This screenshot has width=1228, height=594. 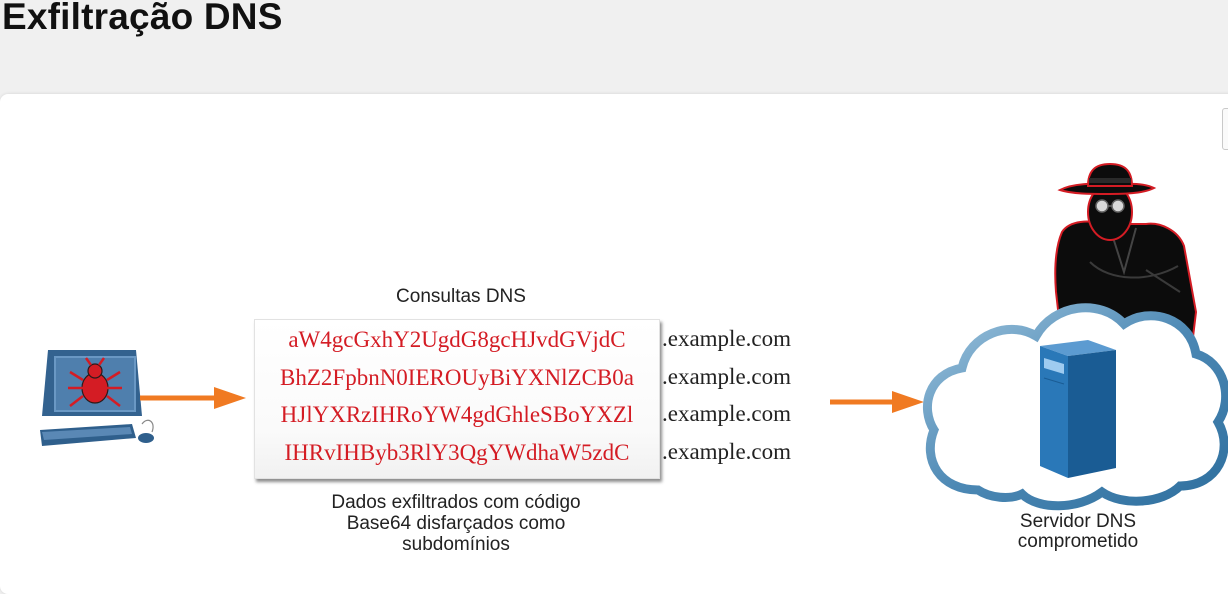 What do you see at coordinates (457, 377) in the screenshot?
I see `dns-query-2: BhZ2FpbnN0IEROUyBiYXNlZCB0a` at bounding box center [457, 377].